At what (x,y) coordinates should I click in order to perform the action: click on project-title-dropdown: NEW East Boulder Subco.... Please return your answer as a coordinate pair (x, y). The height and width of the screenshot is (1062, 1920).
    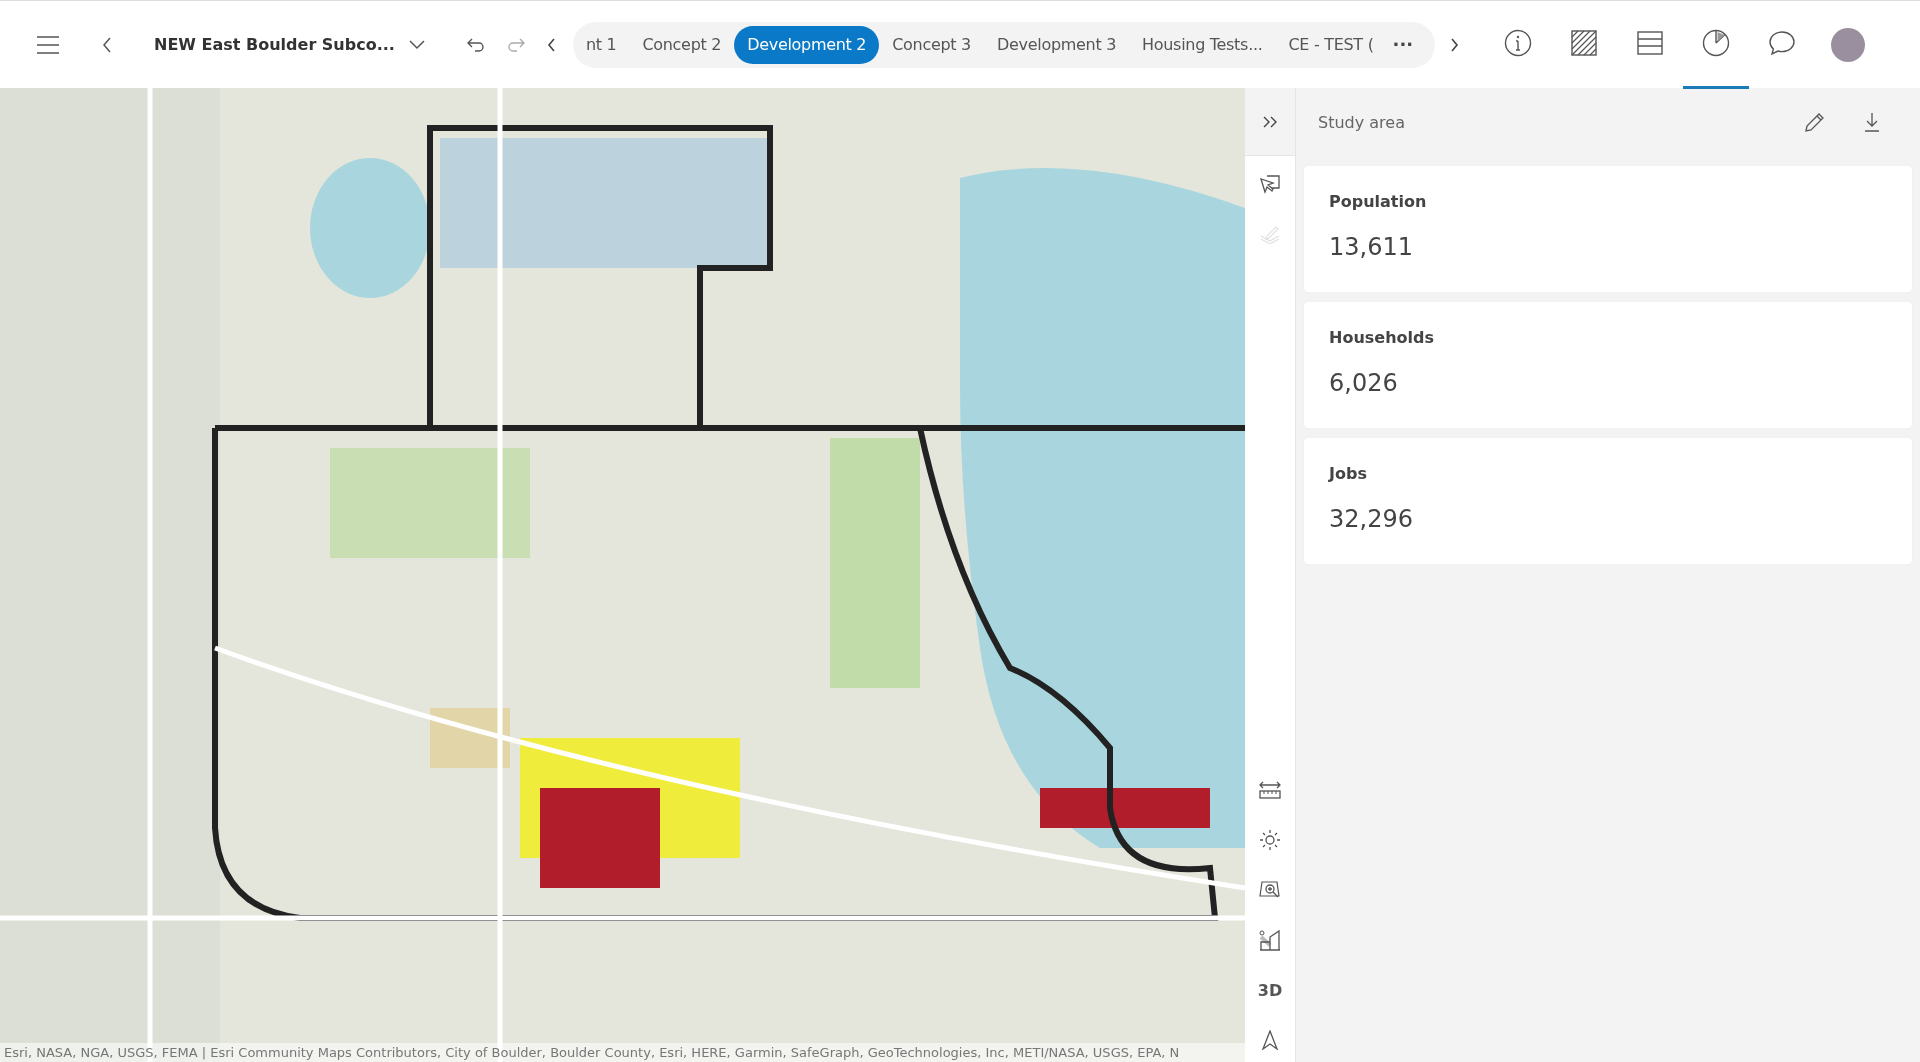
    Looking at the image, I should click on (289, 44).